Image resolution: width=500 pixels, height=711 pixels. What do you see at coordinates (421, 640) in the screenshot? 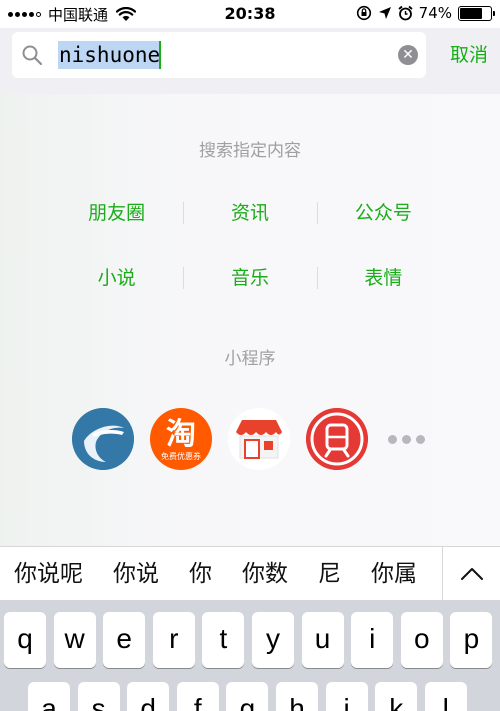
I see `key-o: o` at bounding box center [421, 640].